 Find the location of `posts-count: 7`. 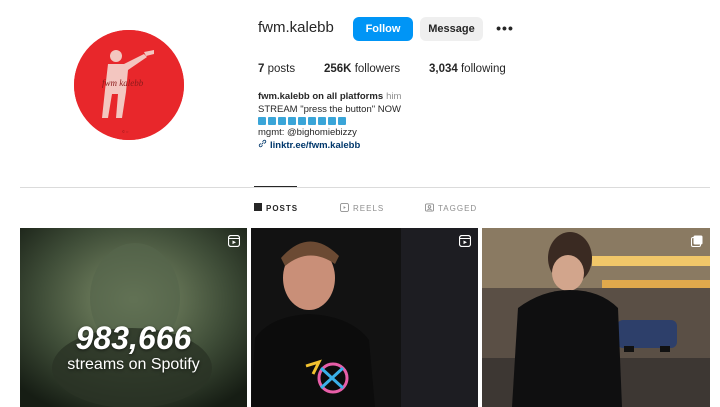

posts-count: 7 is located at coordinates (261, 69).